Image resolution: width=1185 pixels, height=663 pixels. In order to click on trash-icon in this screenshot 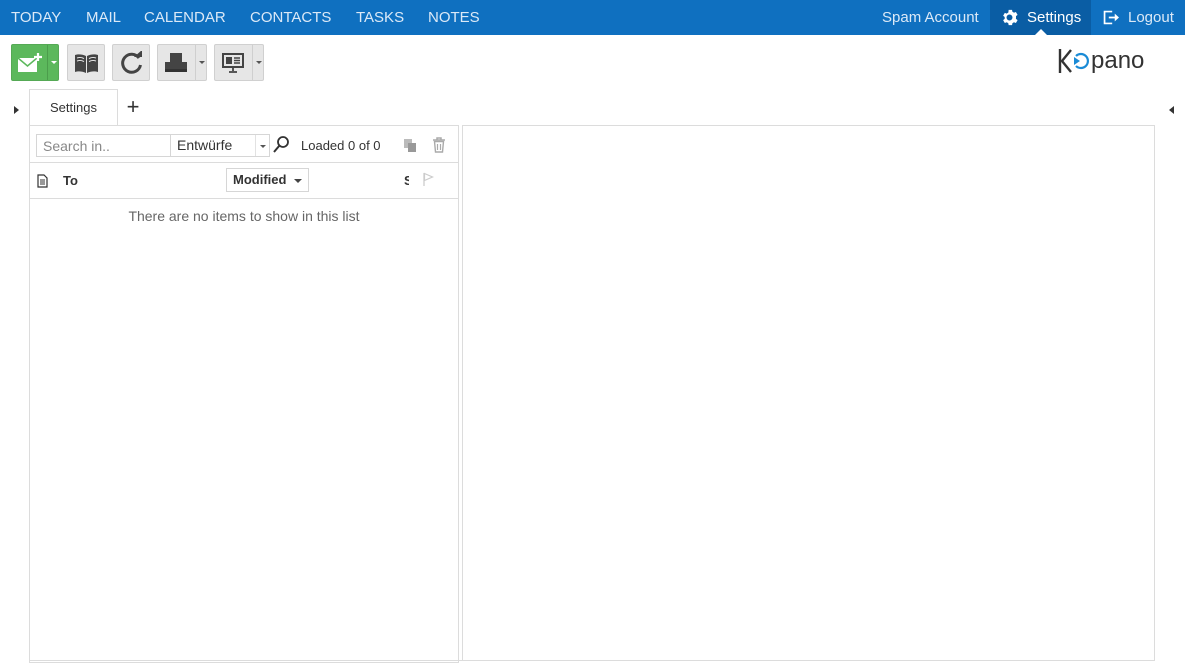, I will do `click(439, 145)`.